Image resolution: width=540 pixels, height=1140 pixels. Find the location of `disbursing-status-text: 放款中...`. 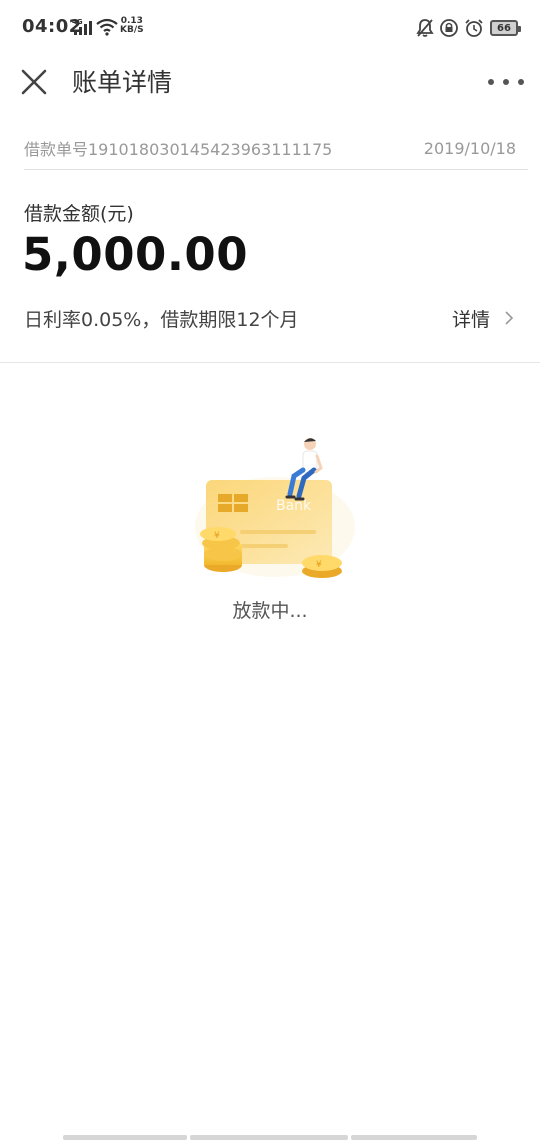

disbursing-status-text: 放款中... is located at coordinates (270, 611).